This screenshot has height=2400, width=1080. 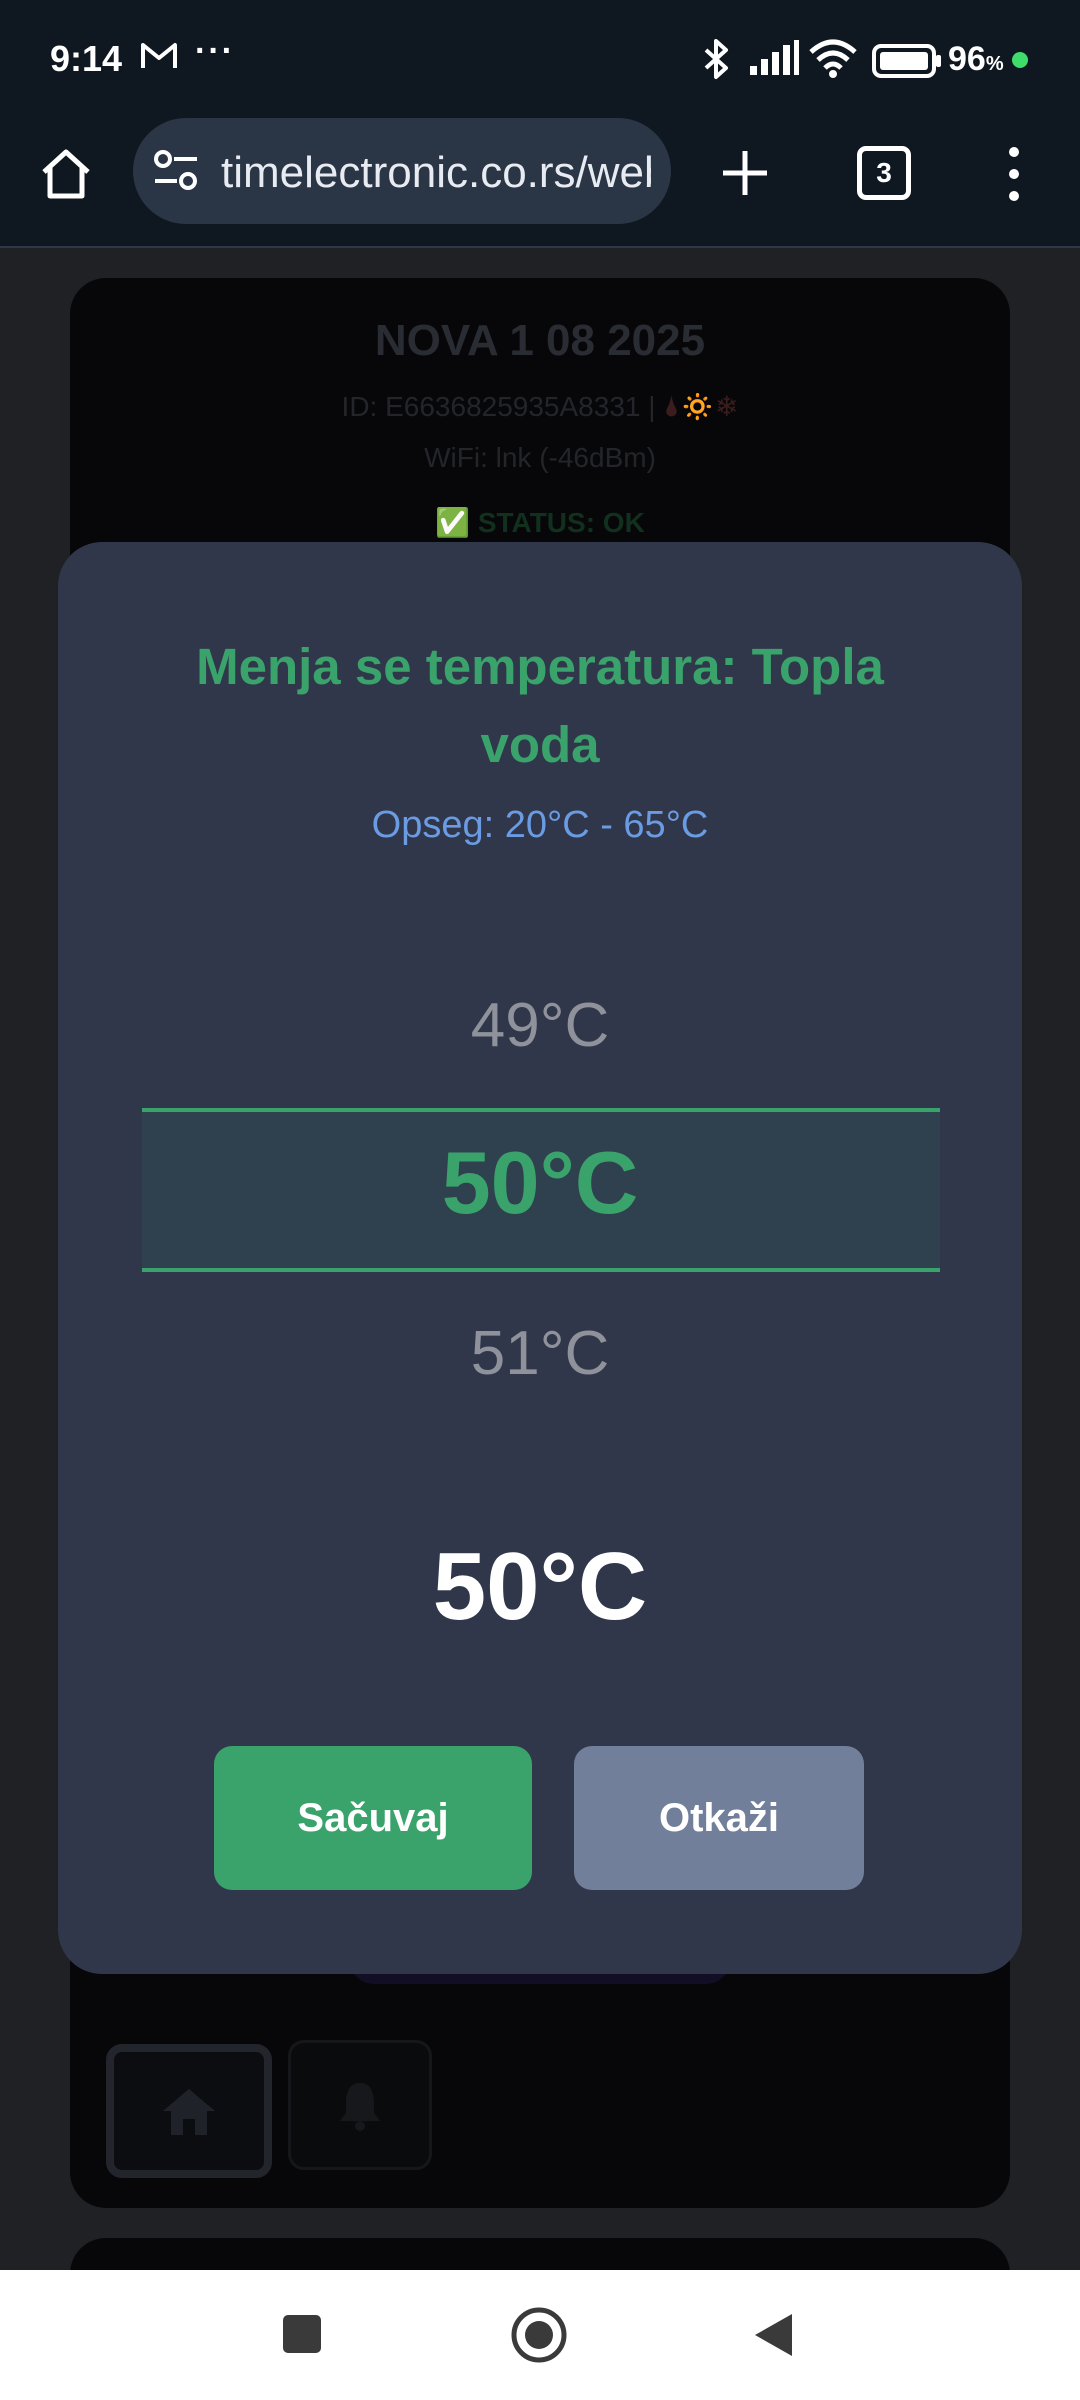 What do you see at coordinates (716, 59) in the screenshot?
I see `bluetooth-icon` at bounding box center [716, 59].